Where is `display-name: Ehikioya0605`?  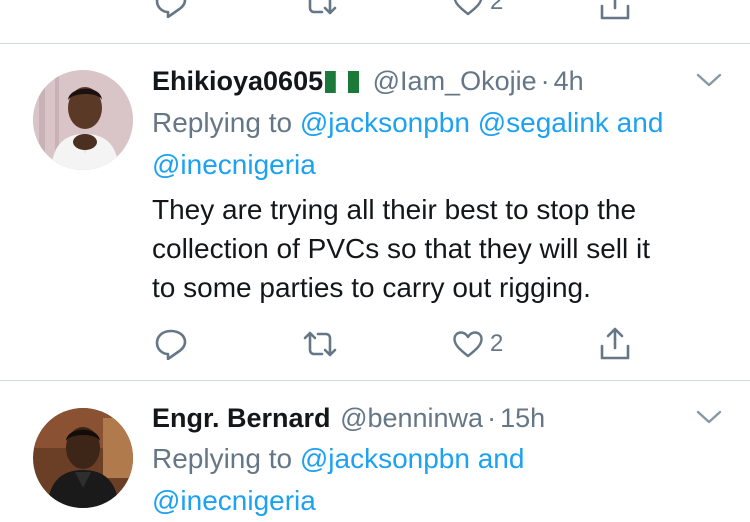 display-name: Ehikioya0605 is located at coordinates (237, 81).